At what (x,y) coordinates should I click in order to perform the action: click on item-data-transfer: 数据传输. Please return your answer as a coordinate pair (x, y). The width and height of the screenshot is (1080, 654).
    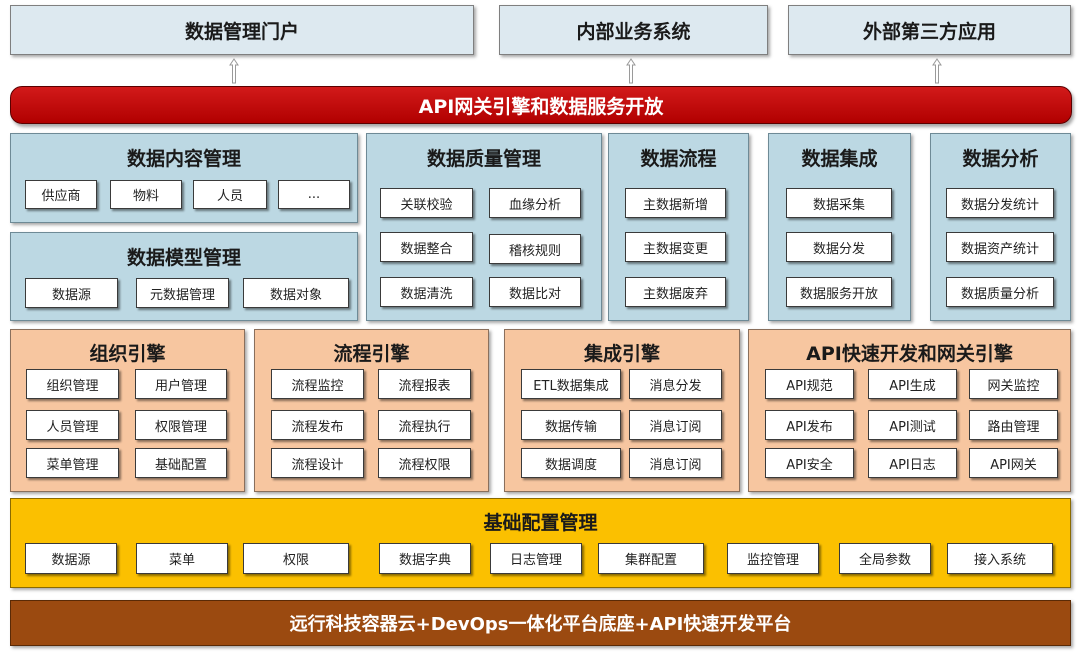
    Looking at the image, I should click on (571, 425).